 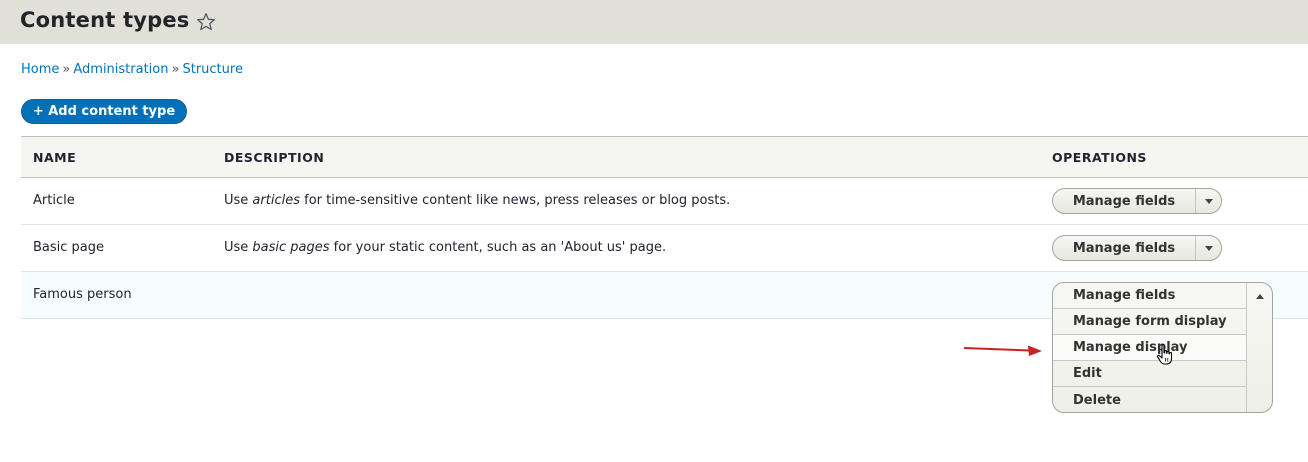 What do you see at coordinates (1149, 296) in the screenshot?
I see `dropdown-item-manage-fields: Manage fields` at bounding box center [1149, 296].